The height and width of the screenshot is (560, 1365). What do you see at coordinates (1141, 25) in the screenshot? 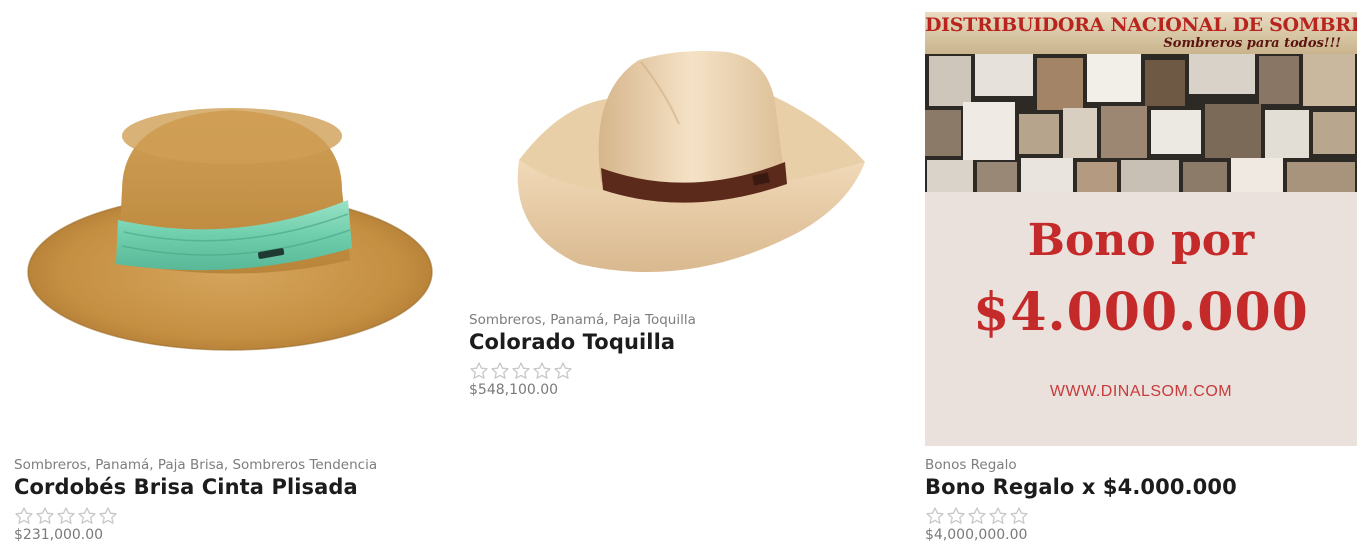
I see `banner-heading: DISTRIBUIDORA NACIONAL DE SOMBREROS` at bounding box center [1141, 25].